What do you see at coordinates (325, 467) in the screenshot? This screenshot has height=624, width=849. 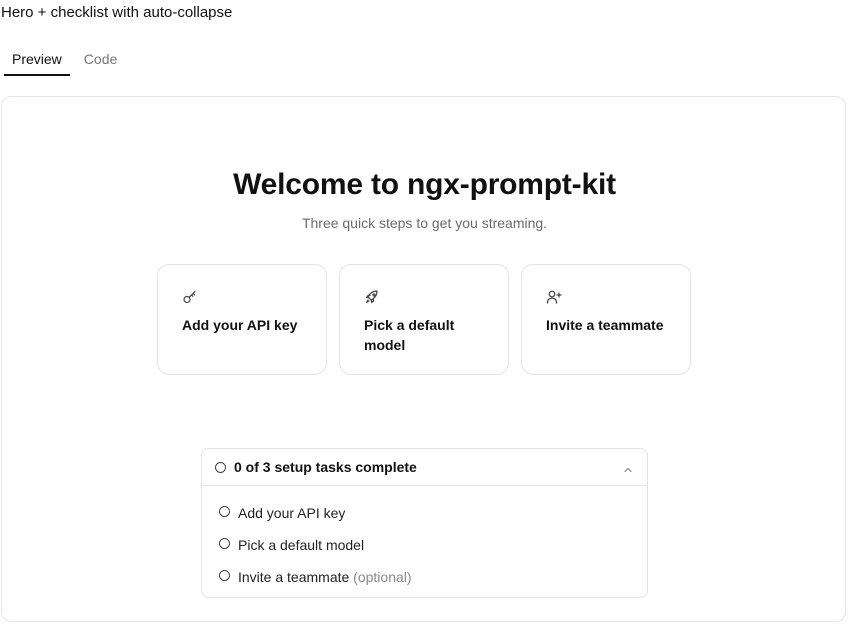 I see `checklist-summary: 0 of 3 setup tasks complete` at bounding box center [325, 467].